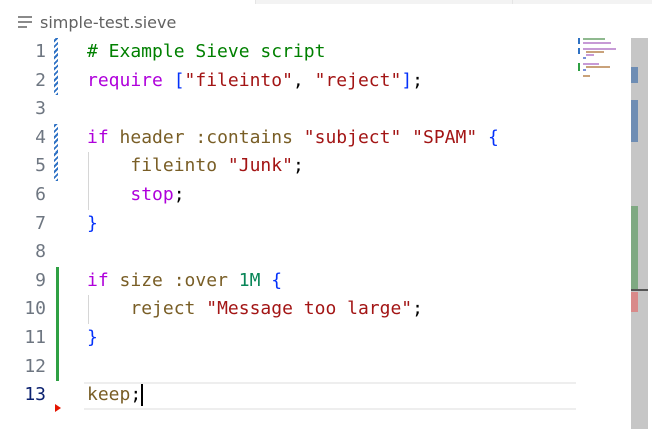  What do you see at coordinates (179, 80) in the screenshot?
I see `code-token: [` at bounding box center [179, 80].